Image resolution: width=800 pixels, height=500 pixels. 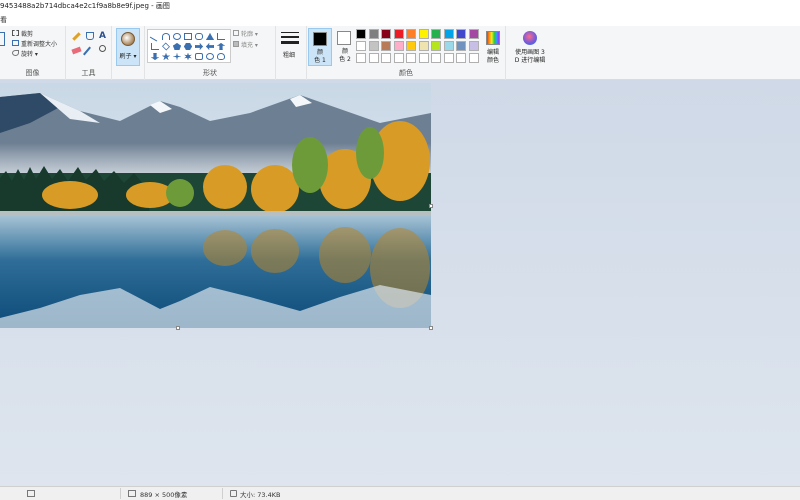 I want to click on curve-shape-icon, so click(x=166, y=36).